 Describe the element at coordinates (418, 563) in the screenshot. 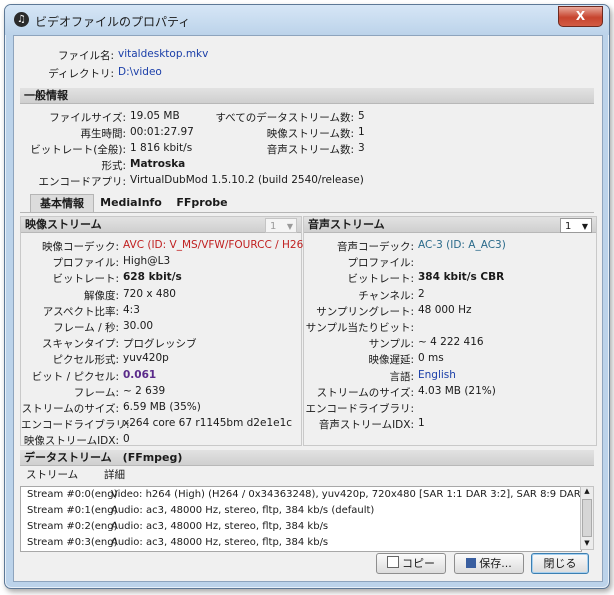

I see `copy-button-label: コピー` at that location.